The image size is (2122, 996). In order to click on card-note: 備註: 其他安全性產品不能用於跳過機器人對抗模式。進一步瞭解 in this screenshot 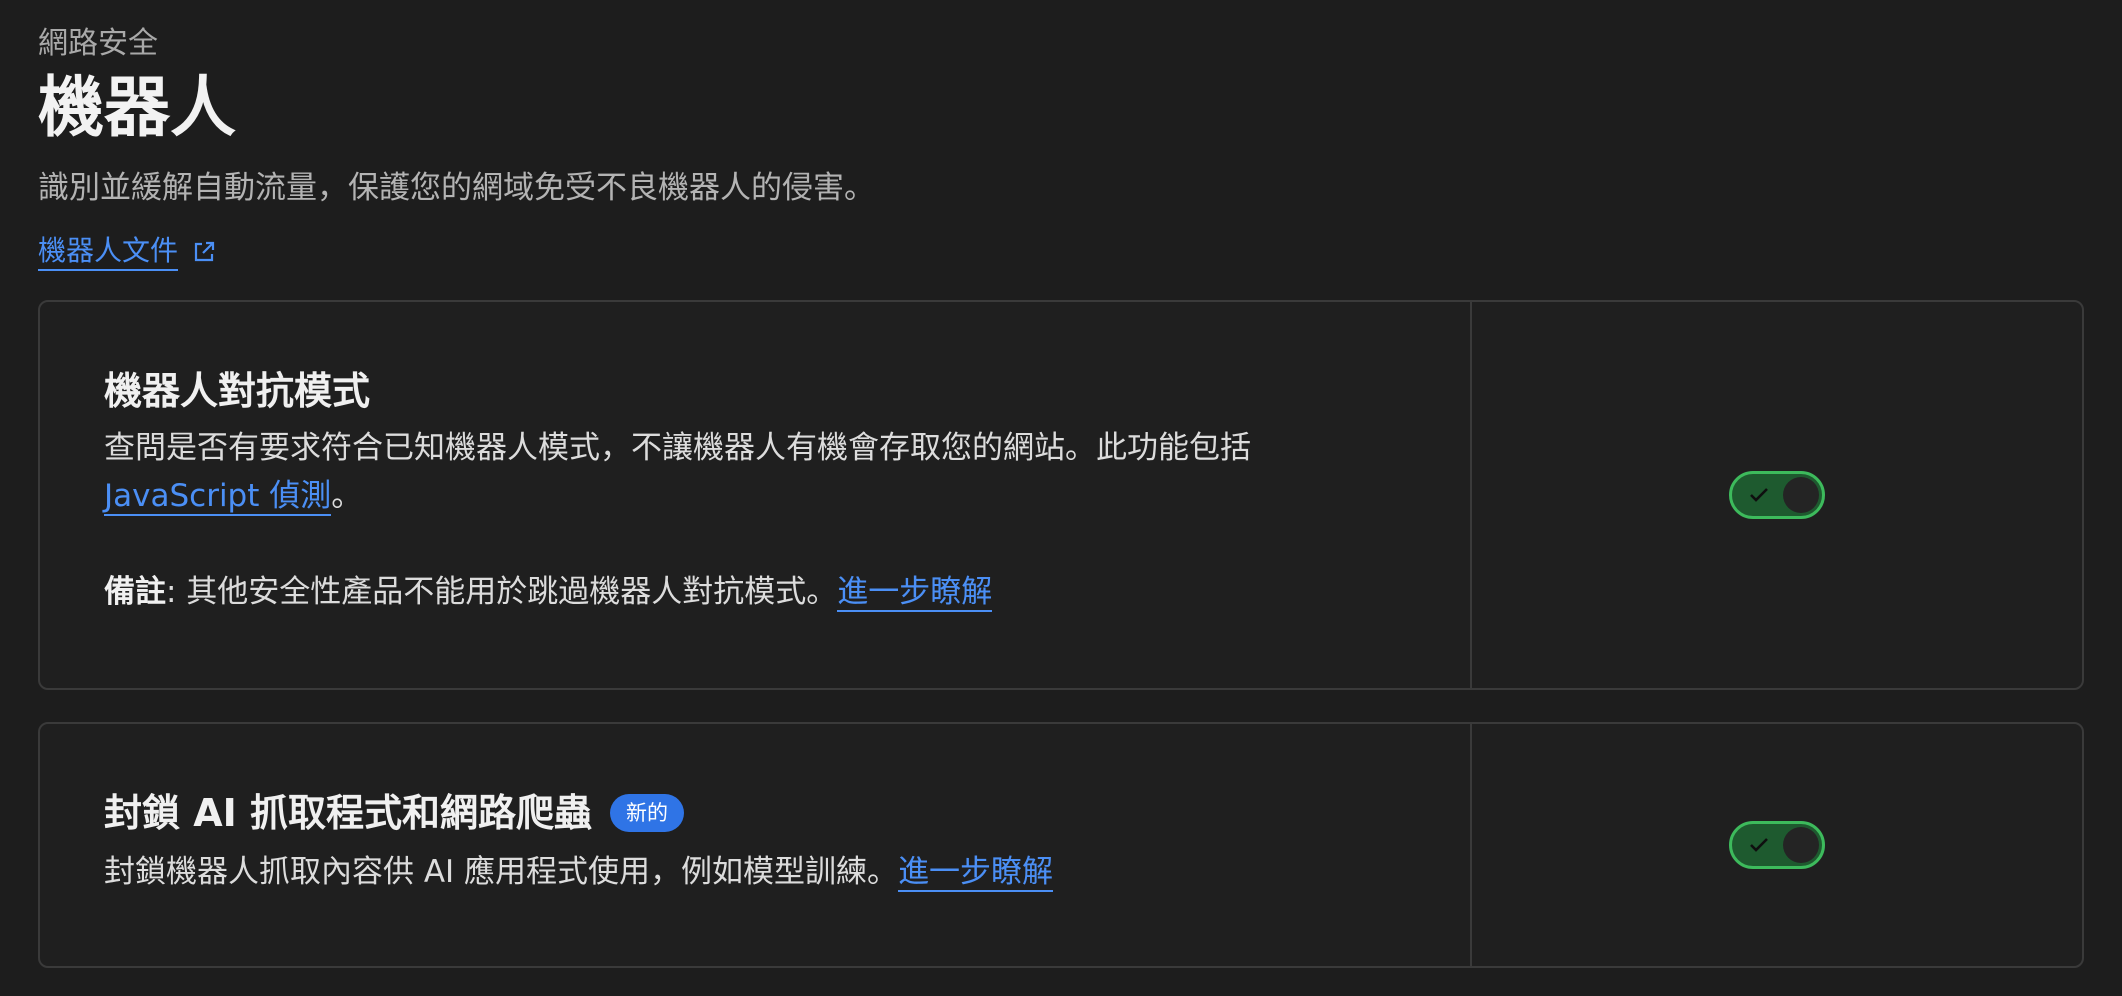, I will do `click(767, 592)`.